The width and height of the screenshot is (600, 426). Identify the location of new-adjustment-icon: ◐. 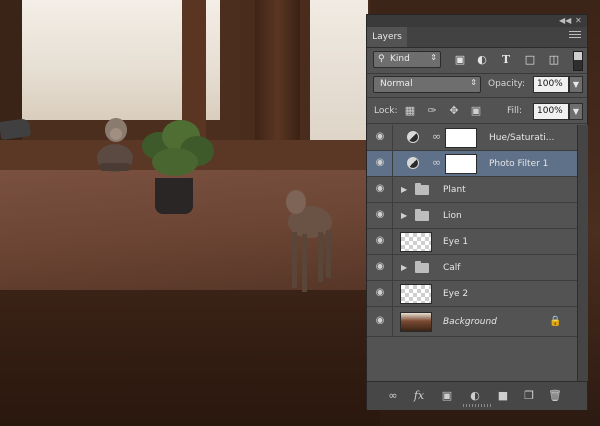
(475, 396).